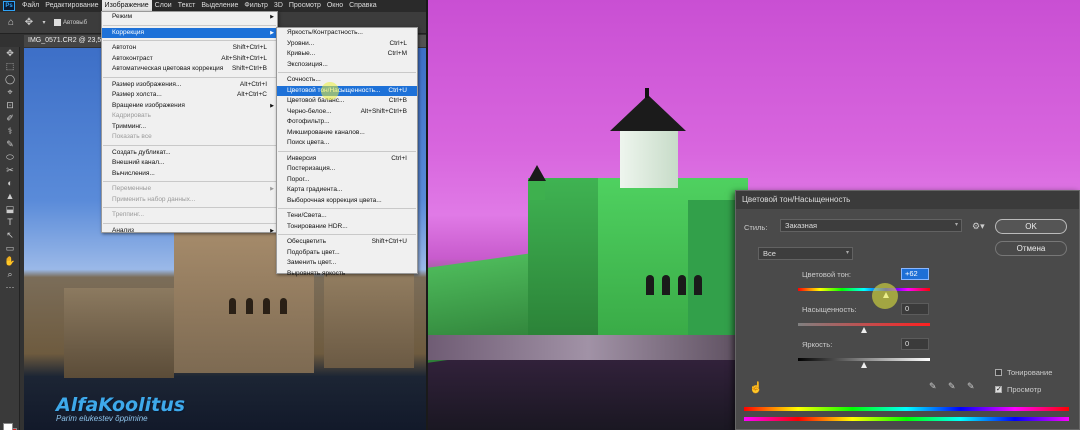  What do you see at coordinates (347, 274) in the screenshot?
I see `menu-item: Выровнять яркость` at bounding box center [347, 274].